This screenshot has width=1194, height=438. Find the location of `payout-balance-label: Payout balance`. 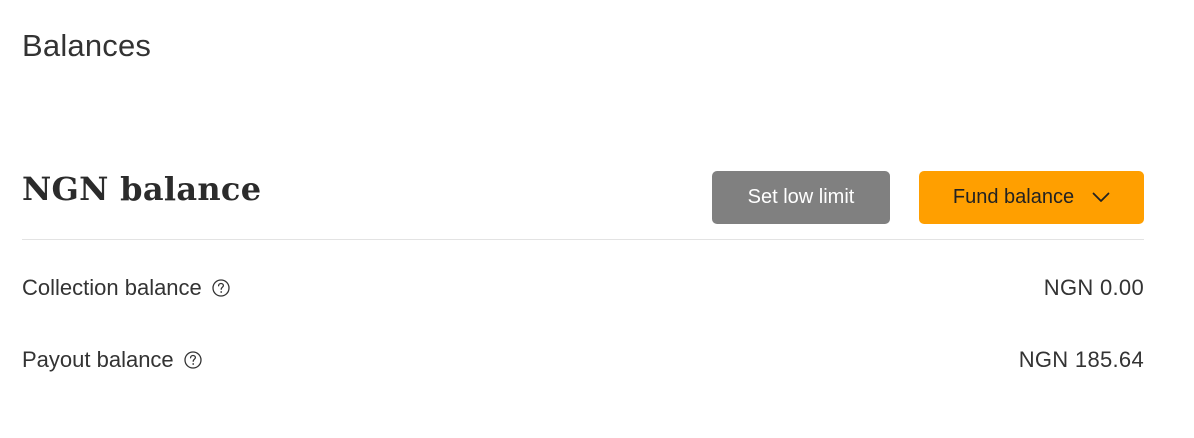

payout-balance-label: Payout balance is located at coordinates (98, 359).